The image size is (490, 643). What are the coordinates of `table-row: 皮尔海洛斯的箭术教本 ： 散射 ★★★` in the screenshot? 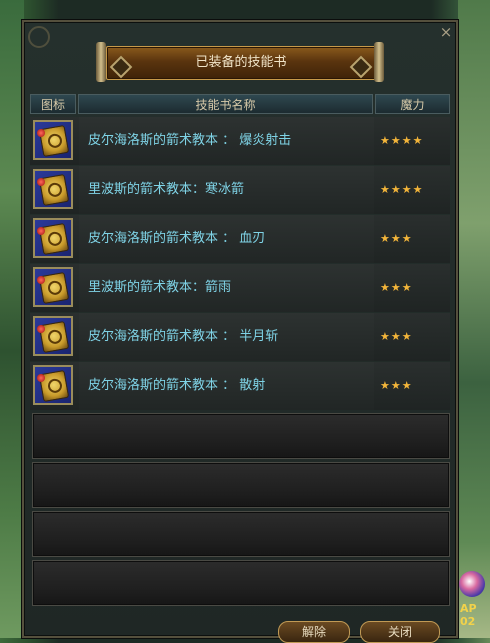 It's located at (240, 386).